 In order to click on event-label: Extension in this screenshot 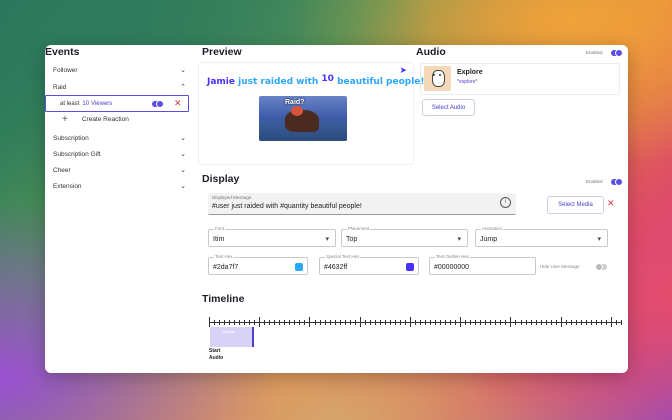, I will do `click(67, 186)`.